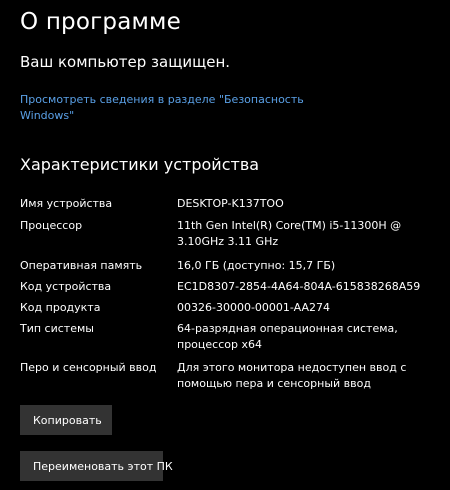 This screenshot has width=450, height=490. What do you see at coordinates (140, 164) in the screenshot?
I see `device-specs-heading: Характеристики устройства` at bounding box center [140, 164].